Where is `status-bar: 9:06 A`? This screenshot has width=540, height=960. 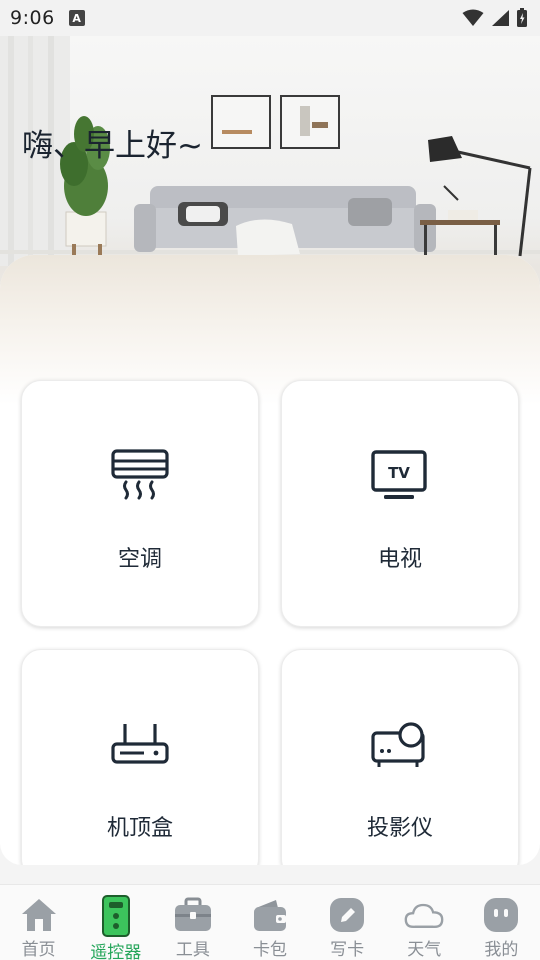
status-bar: 9:06 A is located at coordinates (270, 18).